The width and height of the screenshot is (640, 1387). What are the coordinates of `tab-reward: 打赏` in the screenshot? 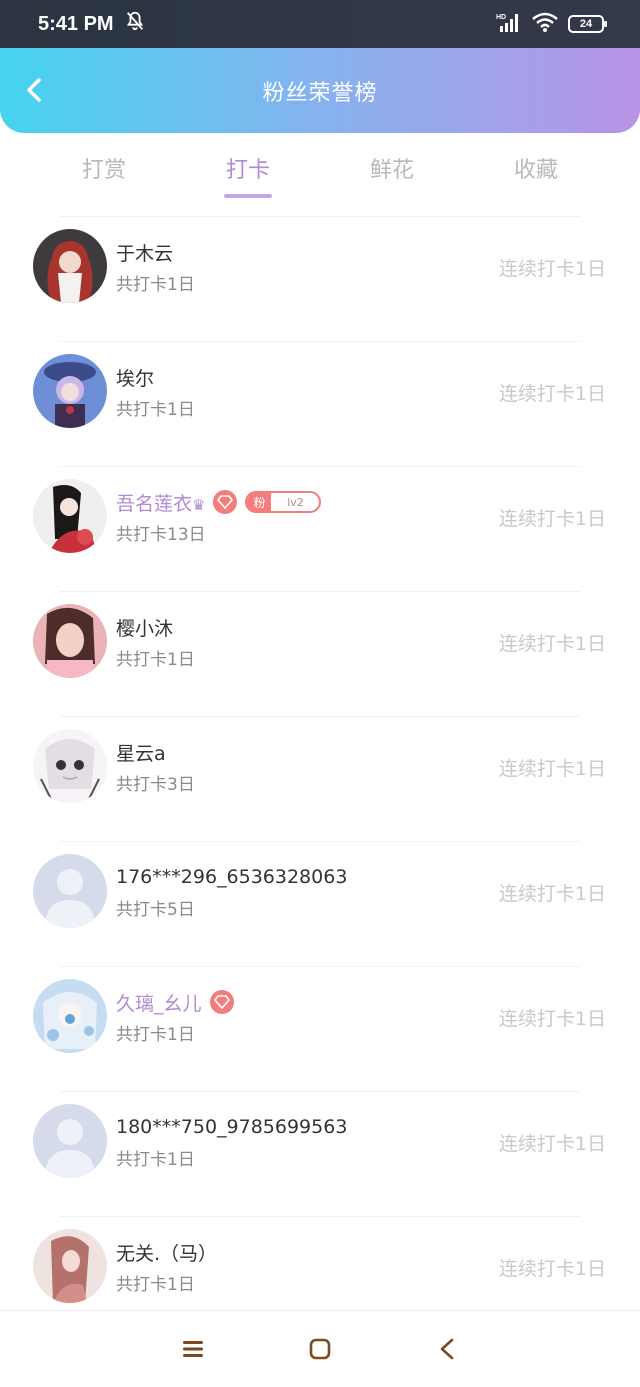 It's located at (104, 175).